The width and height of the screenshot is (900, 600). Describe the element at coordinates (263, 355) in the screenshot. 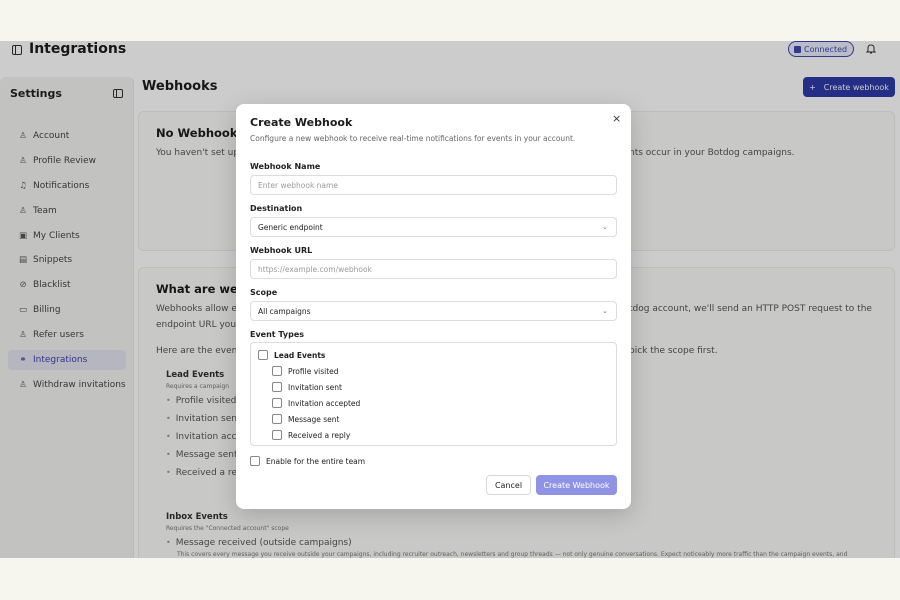

I see `lead-events-checkbox` at that location.